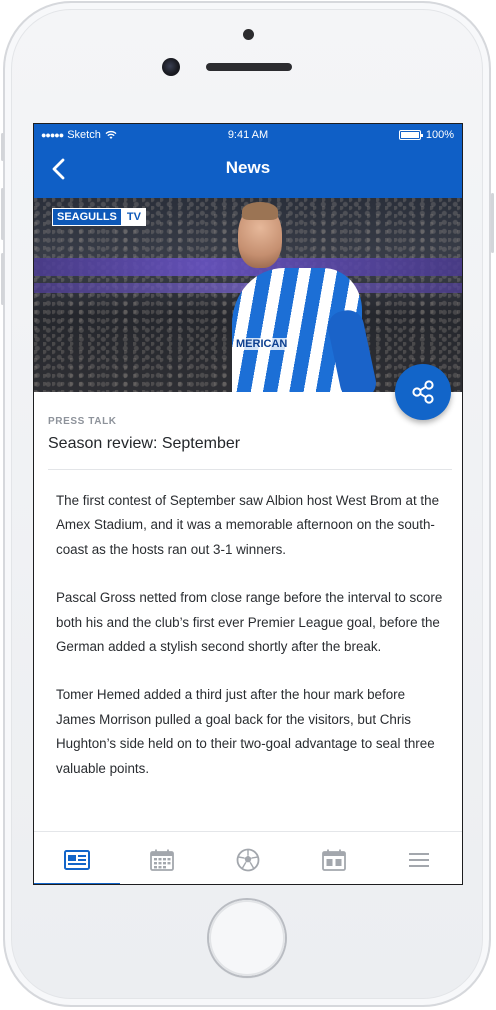 The width and height of the screenshot is (496, 1010). I want to click on battery-percent: 100%, so click(439, 135).